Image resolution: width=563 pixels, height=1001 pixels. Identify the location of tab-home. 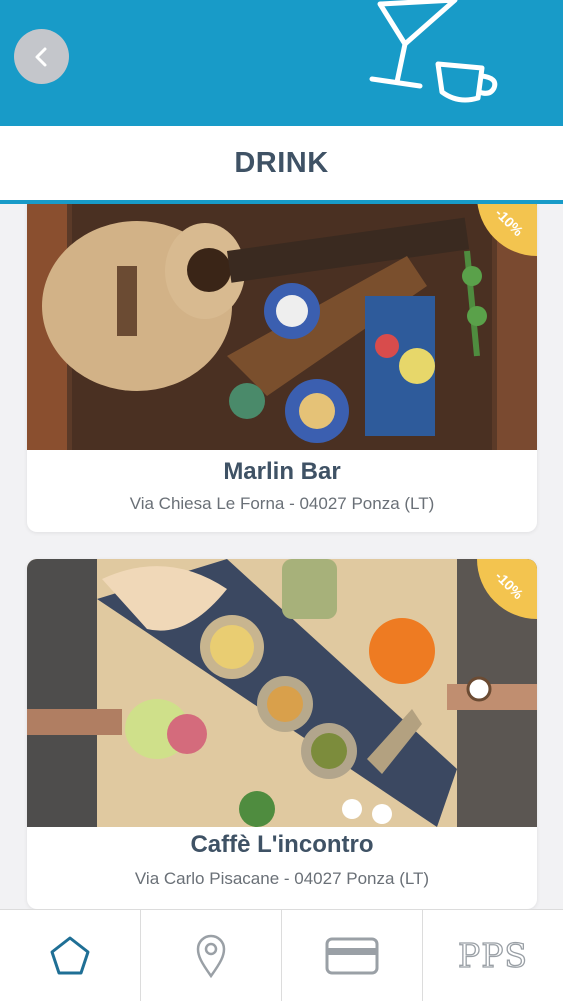
(70, 955).